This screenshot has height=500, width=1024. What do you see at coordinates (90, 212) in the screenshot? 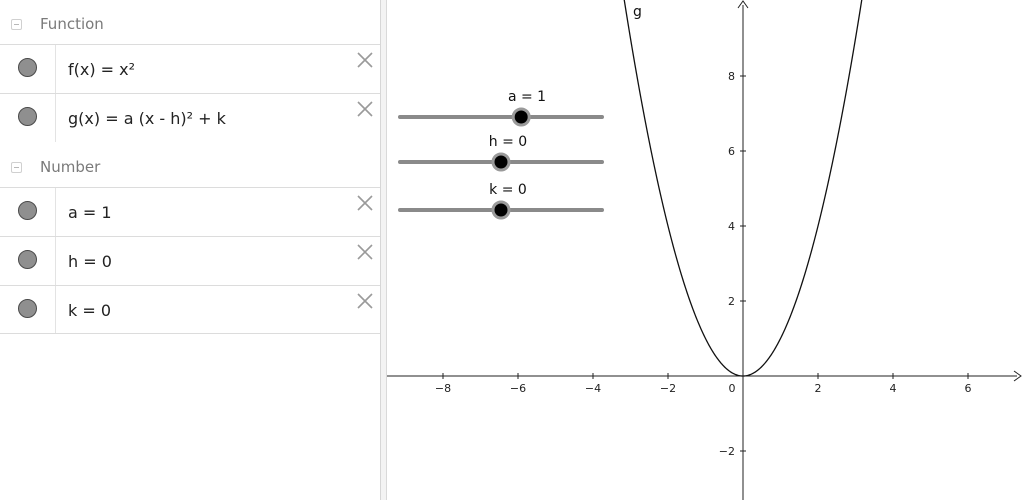
I see `algebra-item-text: a = 1` at bounding box center [90, 212].